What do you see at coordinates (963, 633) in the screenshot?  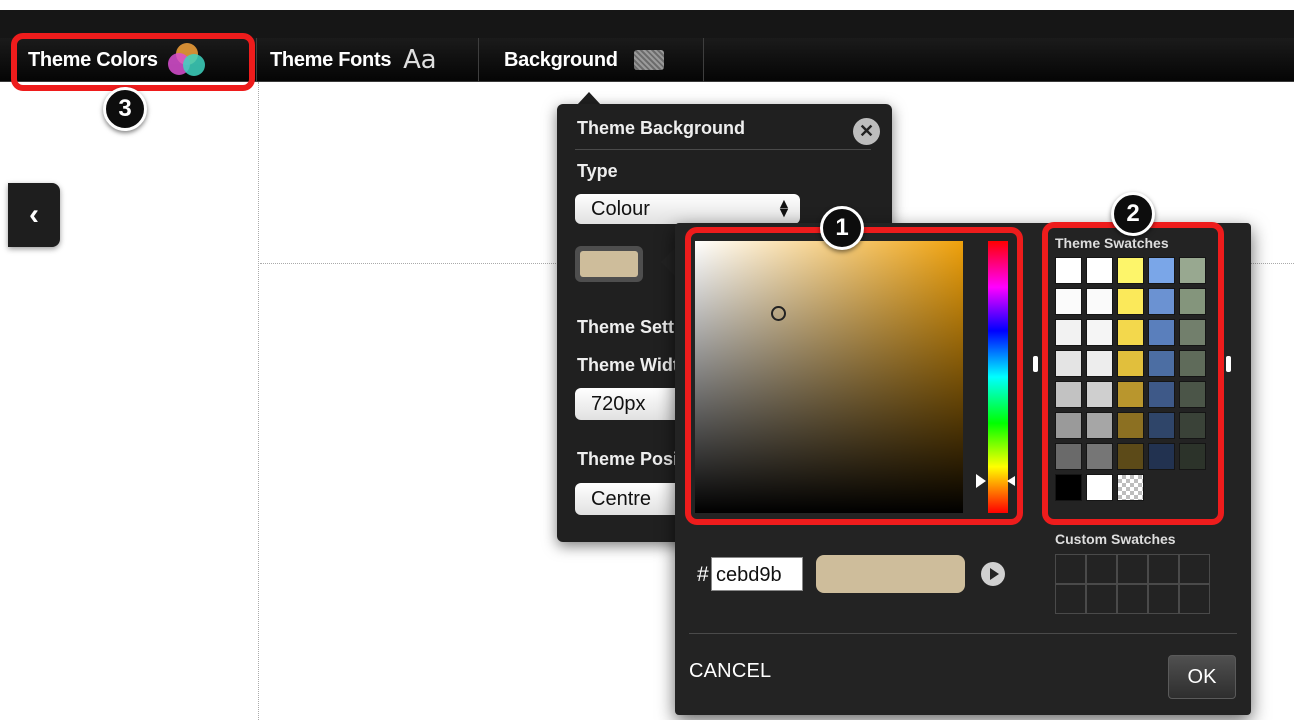 I see `picker-divider` at bounding box center [963, 633].